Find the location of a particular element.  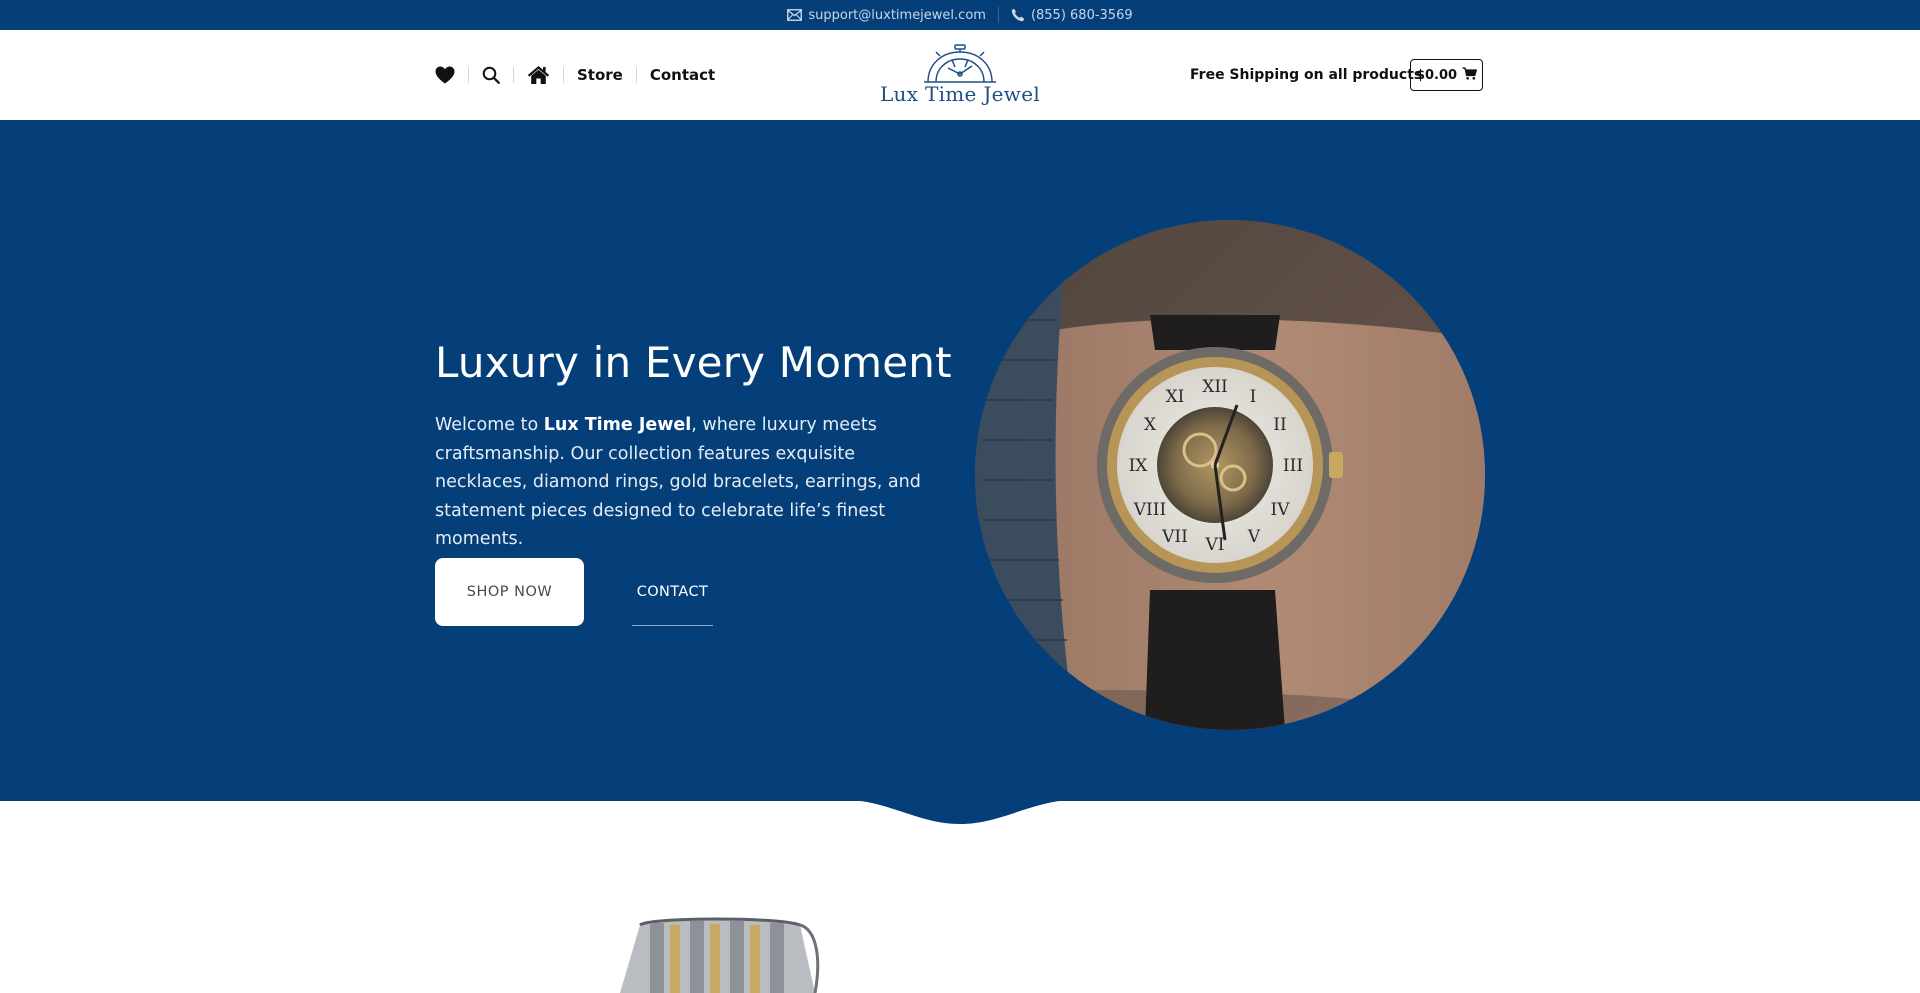

phone-contact: (855) 680-3569 is located at coordinates (1072, 15).